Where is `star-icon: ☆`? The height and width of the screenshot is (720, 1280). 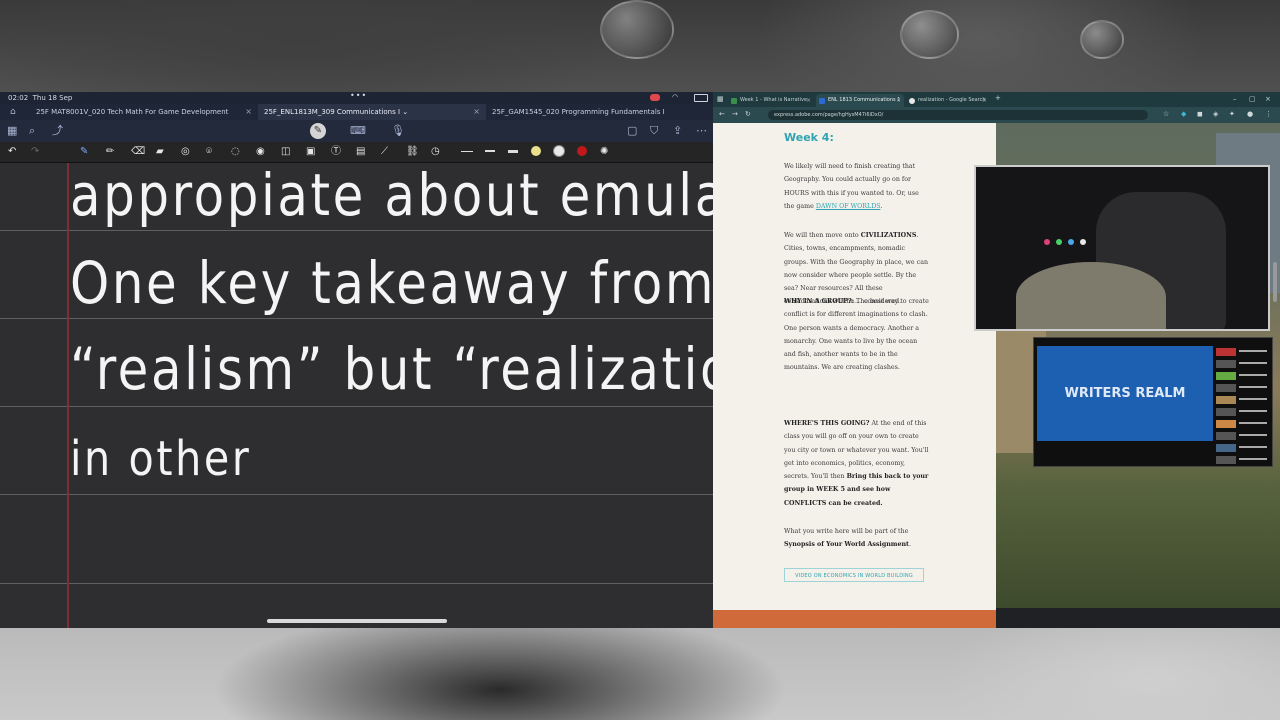
star-icon: ☆ is located at coordinates (1166, 114).